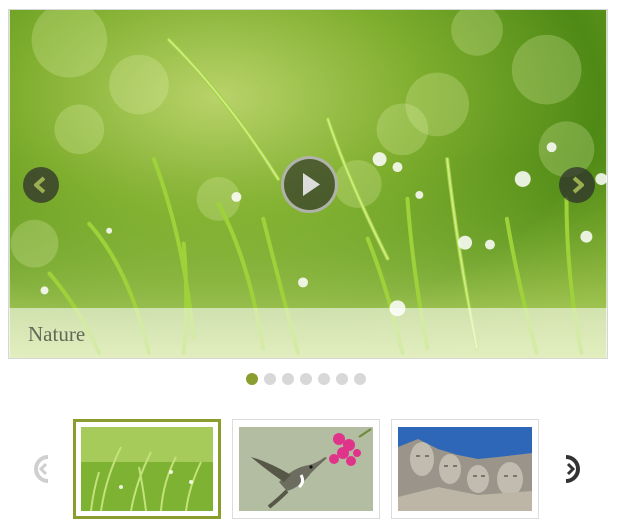  I want to click on chevron-left-icon, so click(40, 185).